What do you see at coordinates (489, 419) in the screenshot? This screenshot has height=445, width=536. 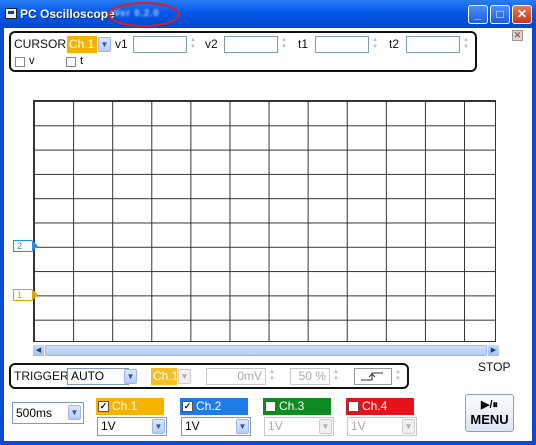 I see `menu-label: MENU` at bounding box center [489, 419].